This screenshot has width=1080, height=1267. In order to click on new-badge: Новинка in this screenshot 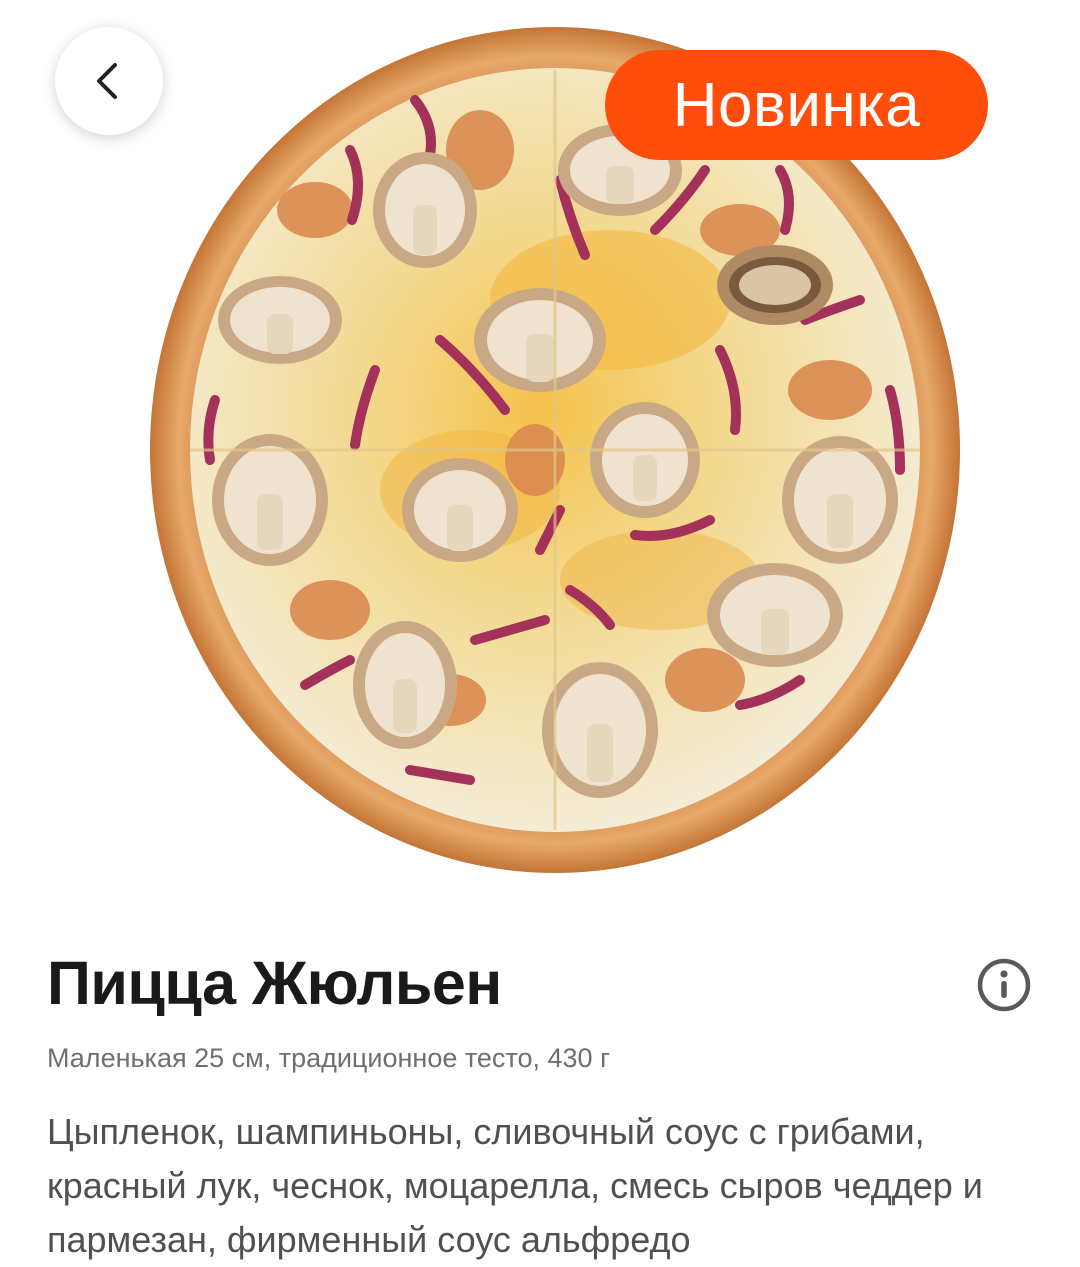, I will do `click(796, 105)`.